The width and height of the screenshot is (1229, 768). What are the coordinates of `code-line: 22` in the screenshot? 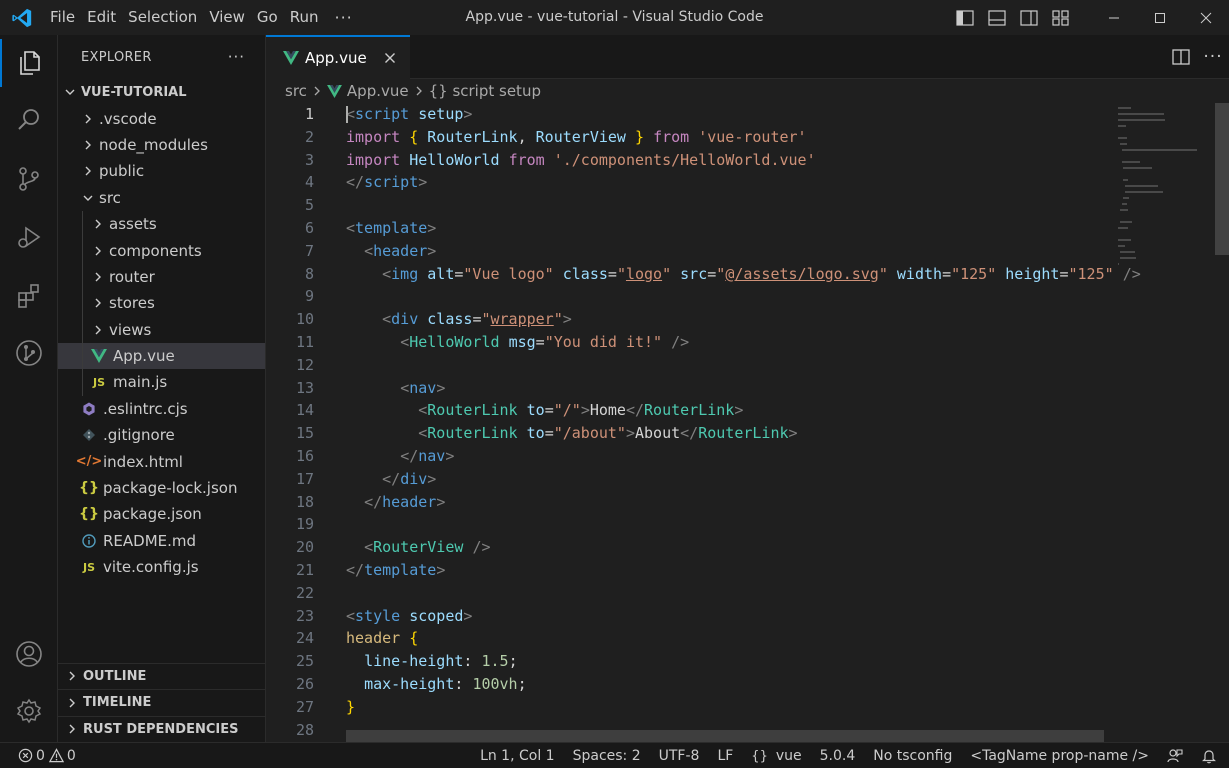 It's located at (691, 593).